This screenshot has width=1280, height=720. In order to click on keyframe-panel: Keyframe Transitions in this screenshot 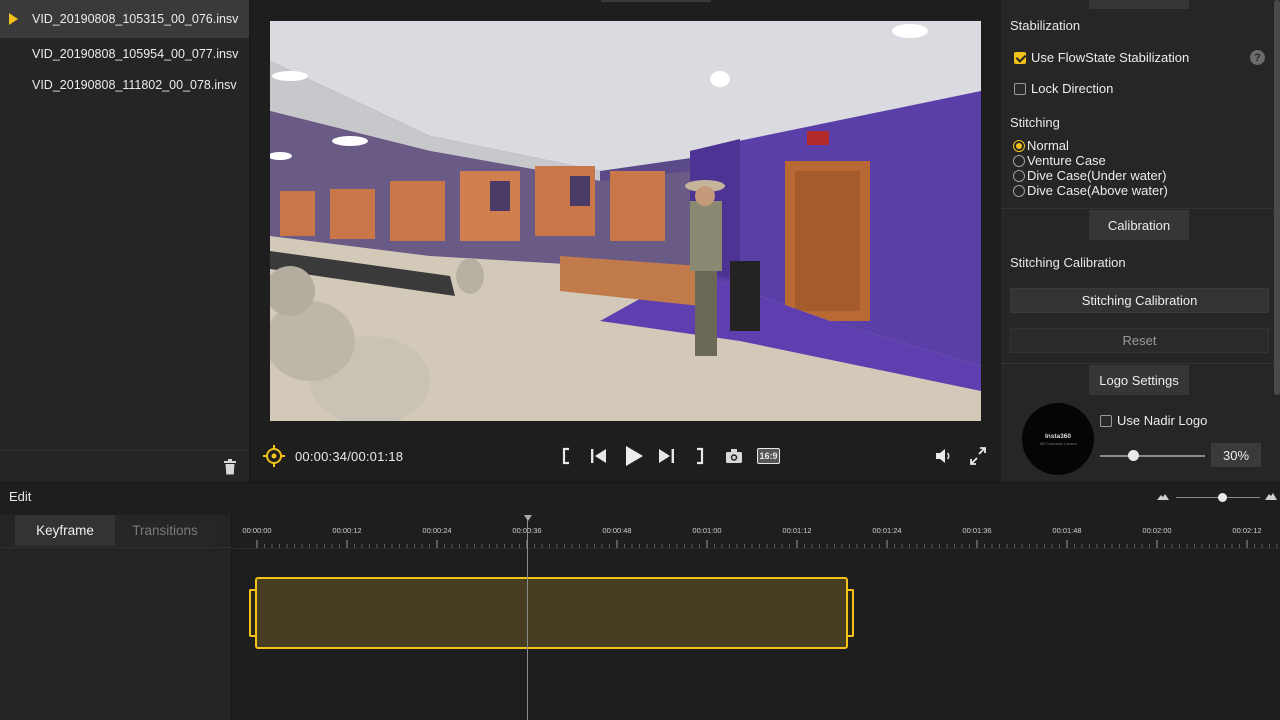, I will do `click(116, 617)`.